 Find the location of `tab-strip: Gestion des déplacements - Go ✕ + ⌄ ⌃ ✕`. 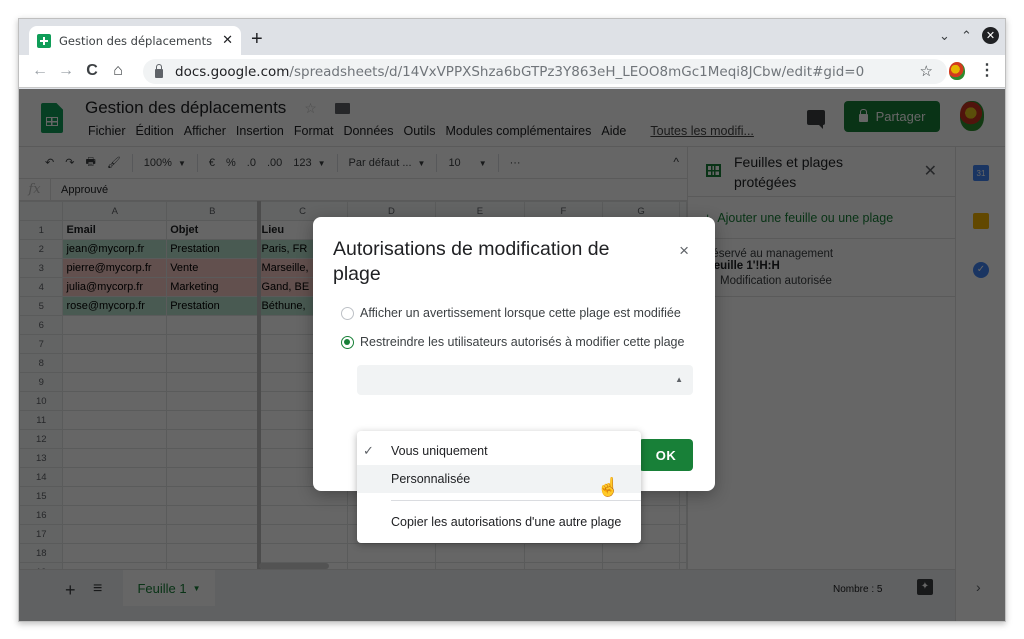

tab-strip: Gestion des déplacements - Go ✕ + ⌄ ⌃ ✕ is located at coordinates (512, 37).